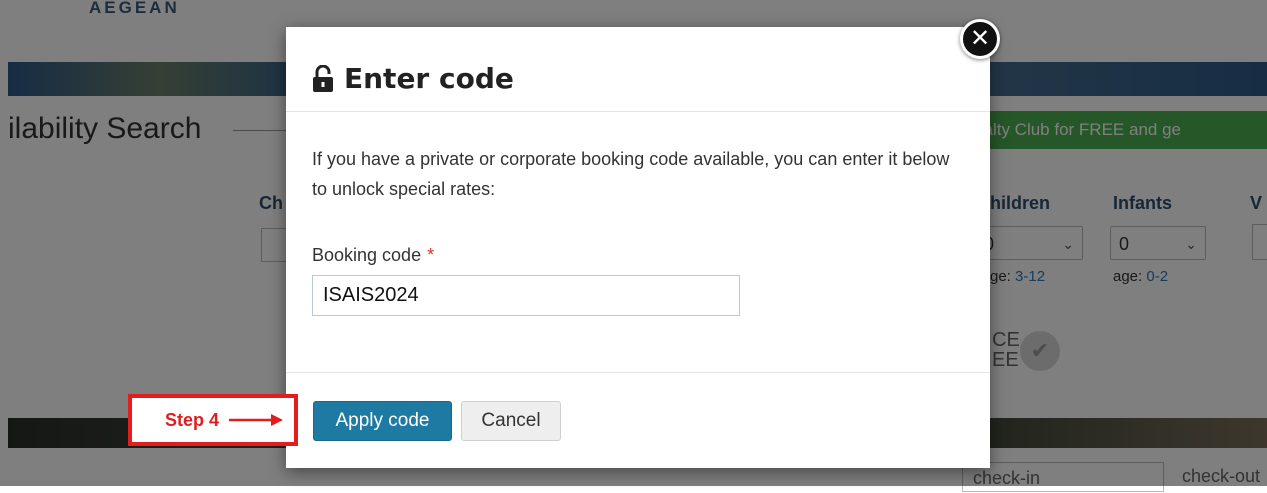  Describe the element at coordinates (980, 39) in the screenshot. I see `close-icon: ✕` at that location.